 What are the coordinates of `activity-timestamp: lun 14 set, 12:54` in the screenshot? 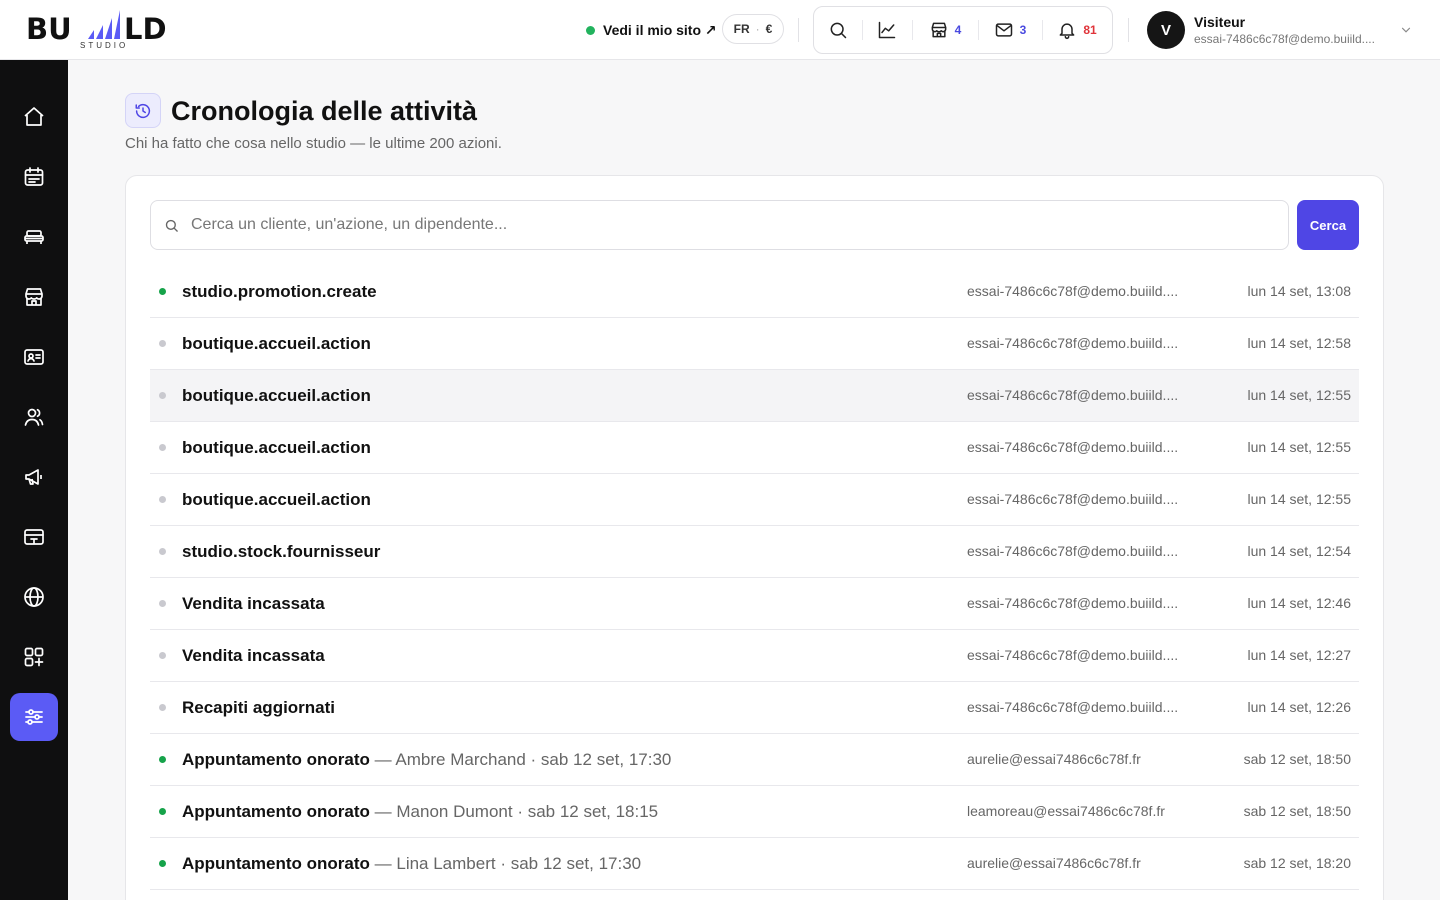 It's located at (1299, 551).